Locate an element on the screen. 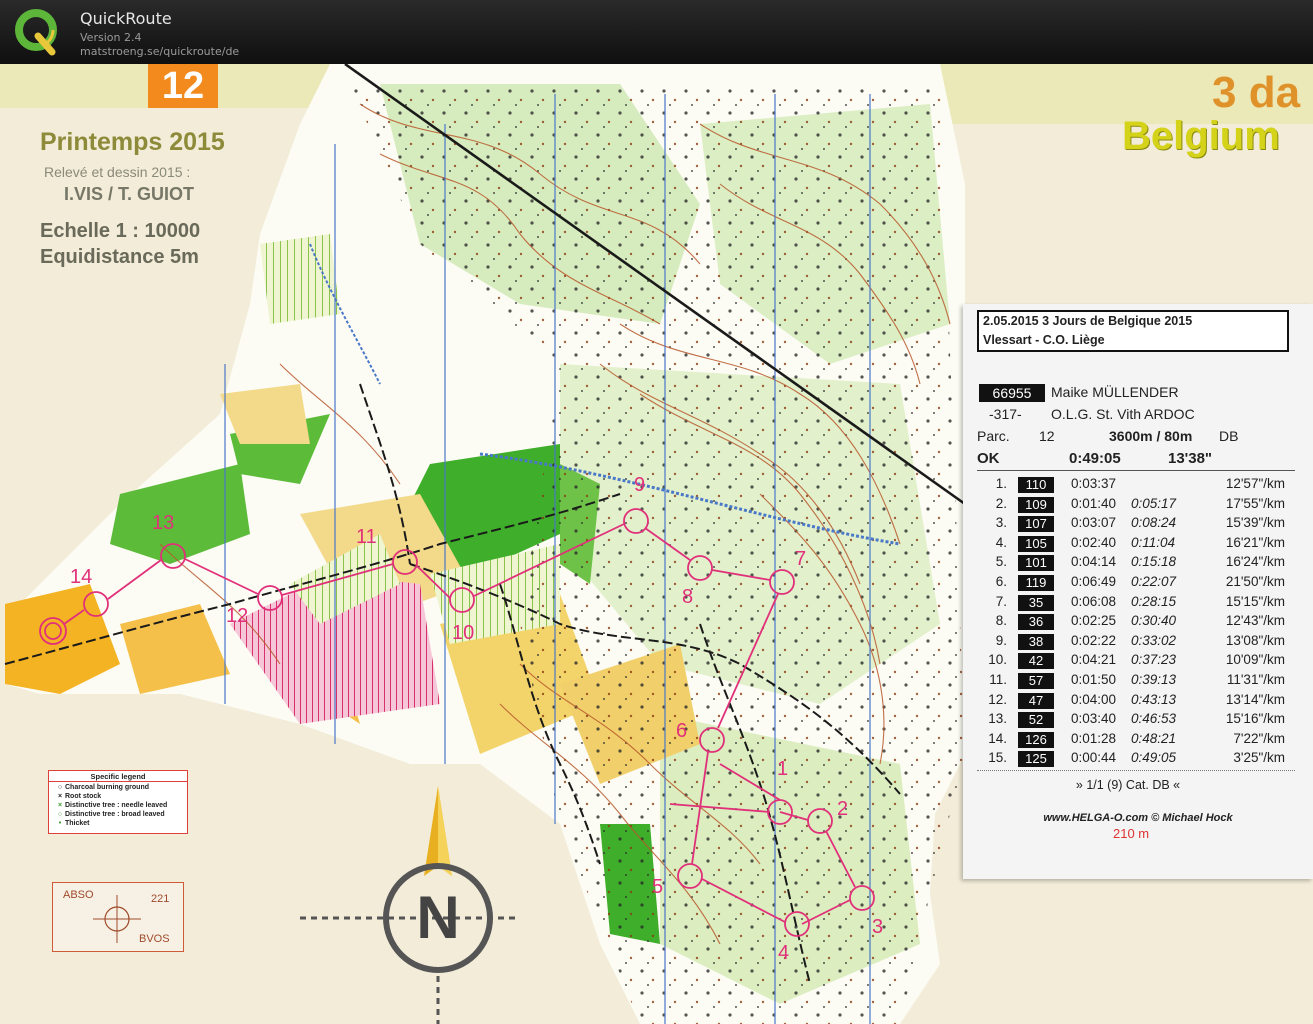  split-row: 8. 36 0:02:25 0:30:40 12'43"/km is located at coordinates (1138, 622).